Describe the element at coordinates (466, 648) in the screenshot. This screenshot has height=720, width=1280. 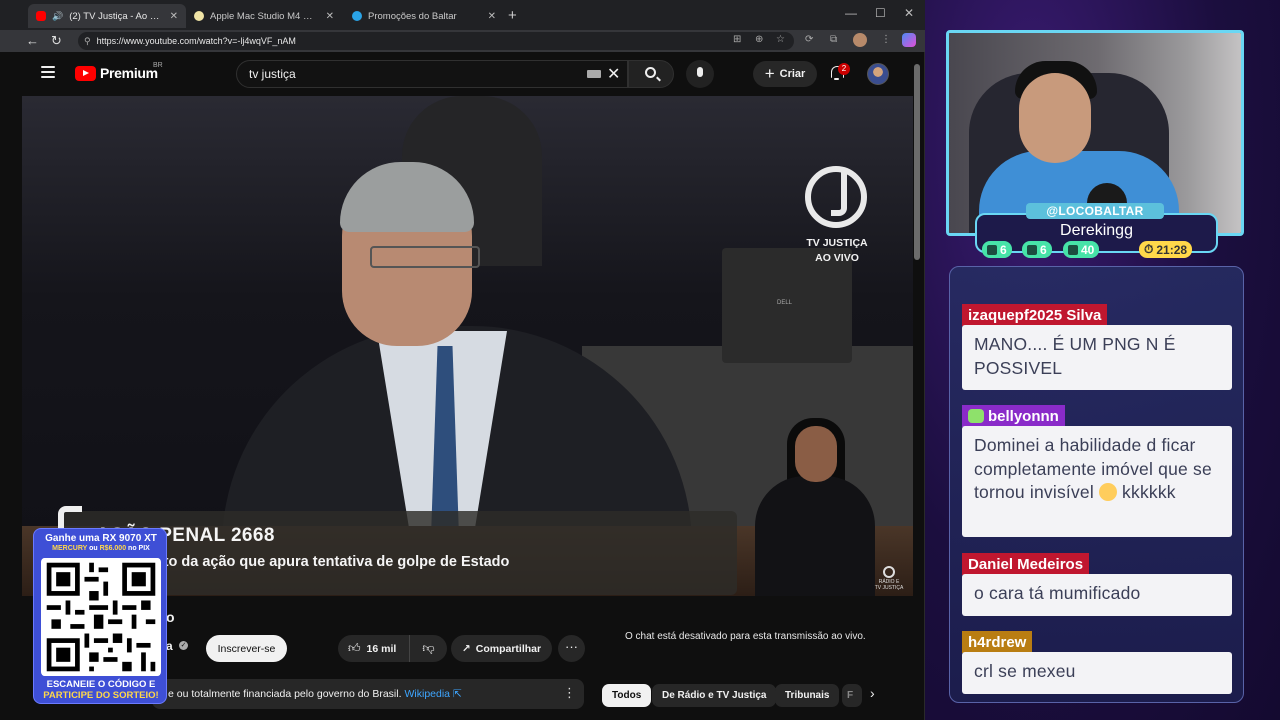
I see `share-arrow-icon: ↗` at that location.